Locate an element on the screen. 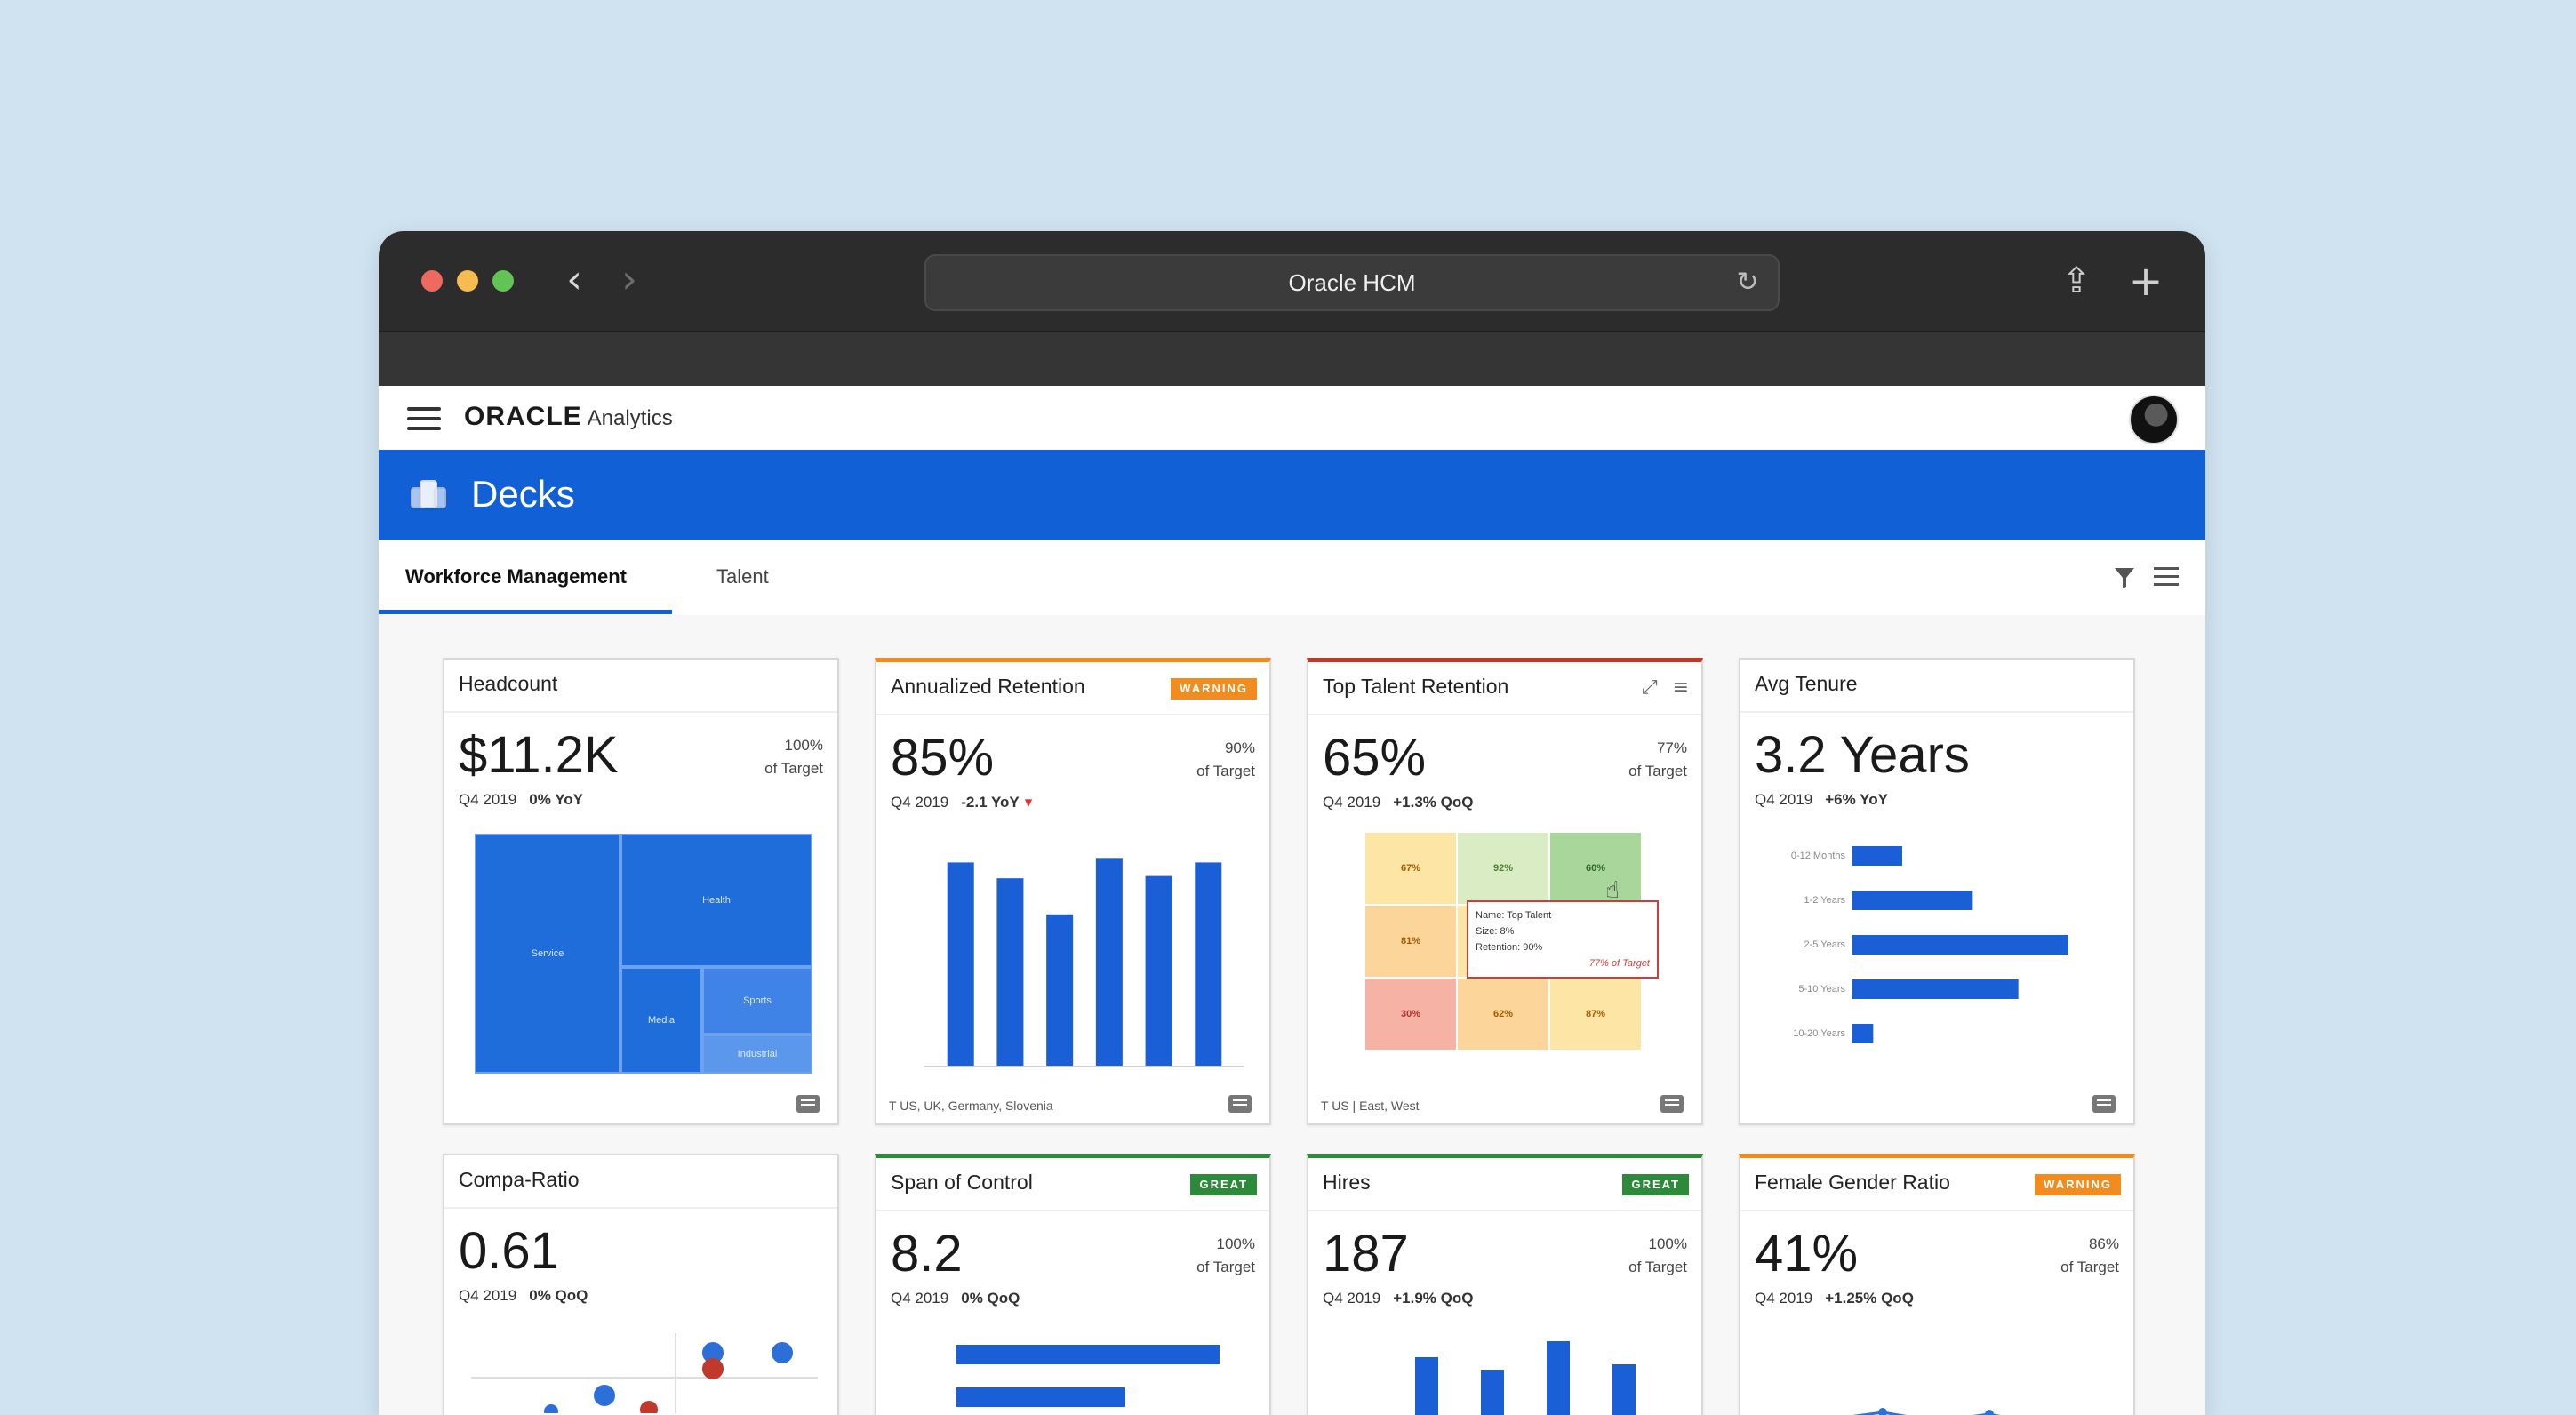  heatmap-cell: 67% is located at coordinates (1410, 868).